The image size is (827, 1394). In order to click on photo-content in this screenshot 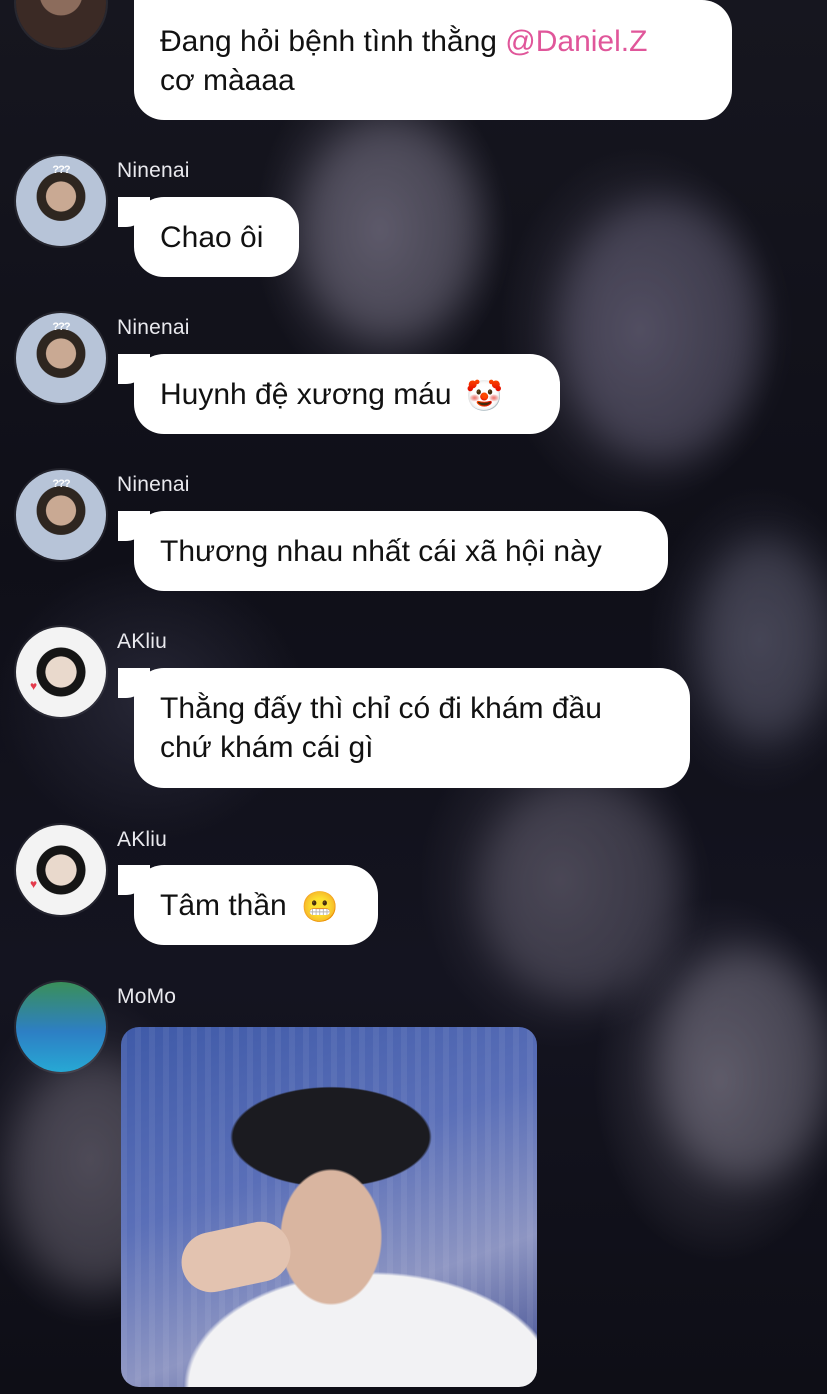, I will do `click(236, 1257)`.